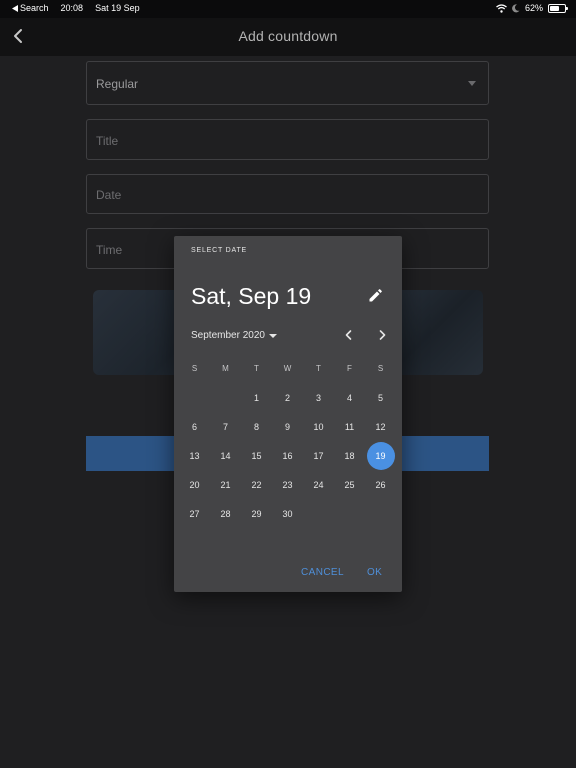 The width and height of the screenshot is (576, 768). I want to click on calendar-day-label: 2, so click(287, 397).